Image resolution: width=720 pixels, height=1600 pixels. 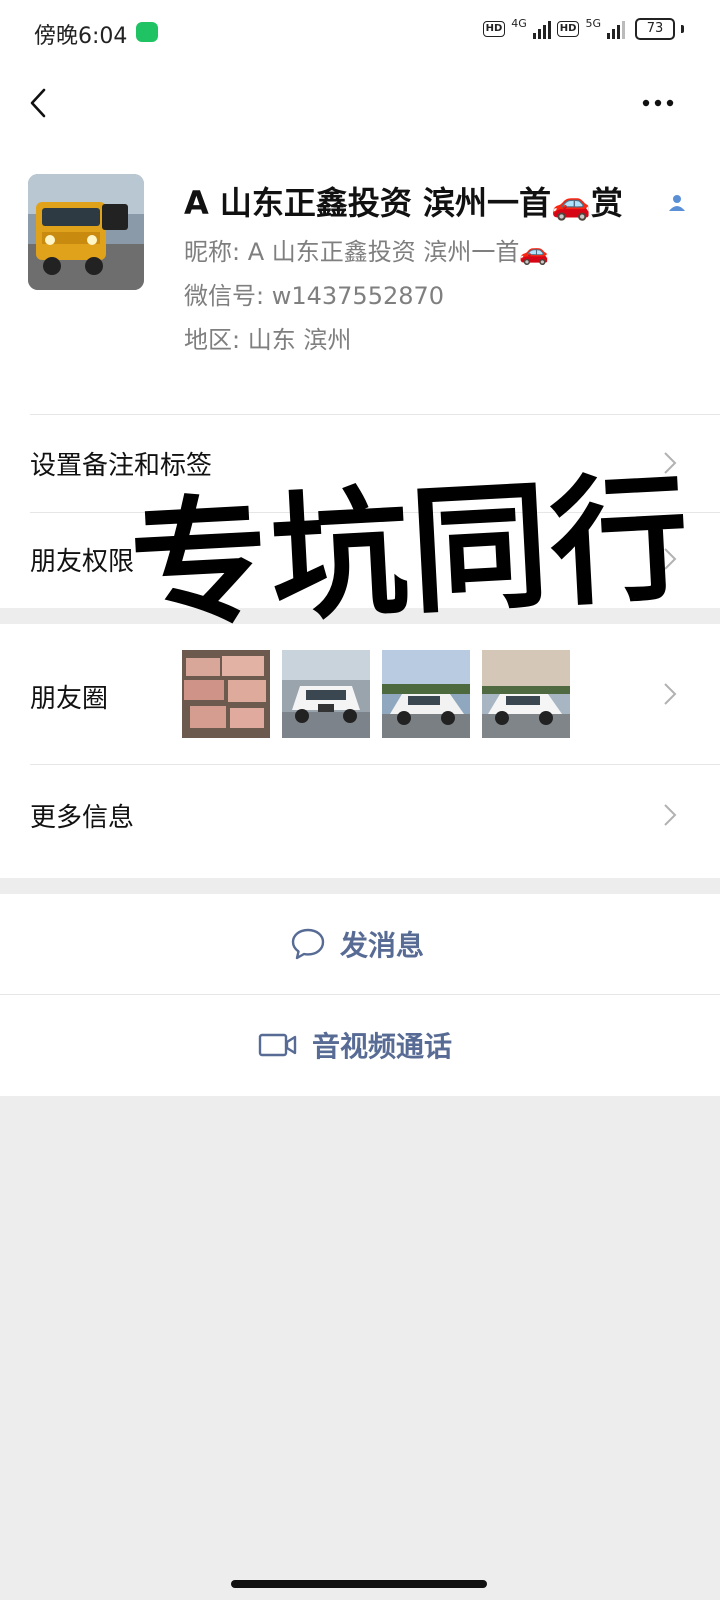 What do you see at coordinates (226, 694) in the screenshot?
I see `moments-photo-cash` at bounding box center [226, 694].